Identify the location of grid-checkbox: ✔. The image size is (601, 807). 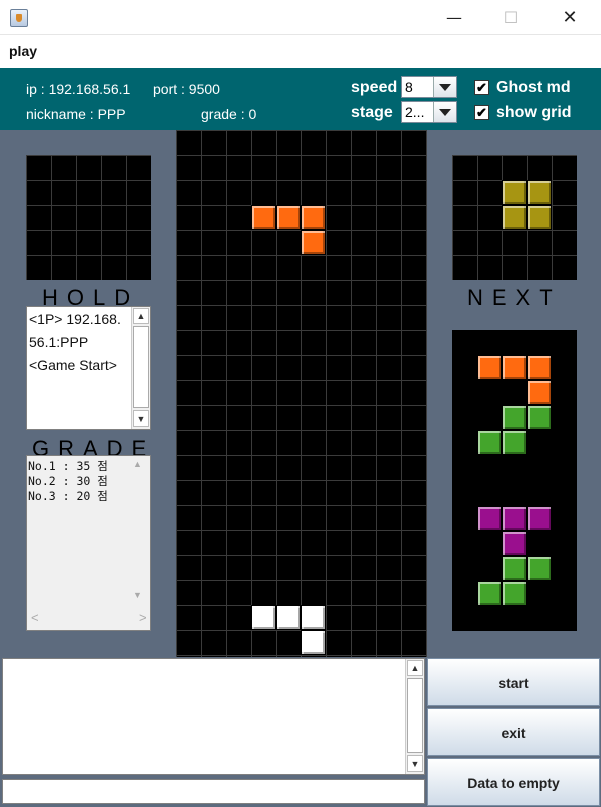
(481, 112).